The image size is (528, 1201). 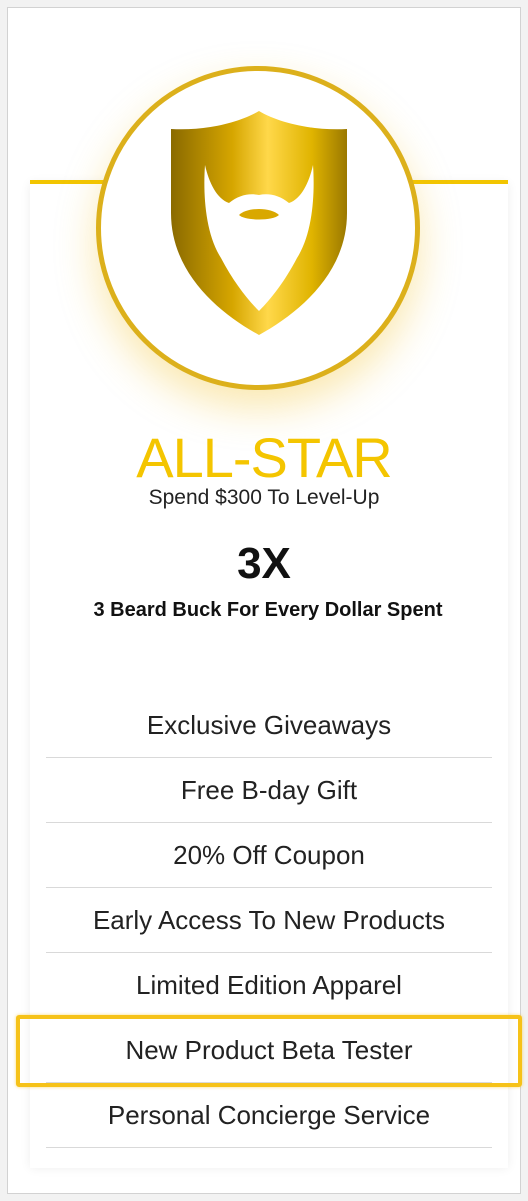 I want to click on gold-accent-line-right, so click(x=458, y=182).